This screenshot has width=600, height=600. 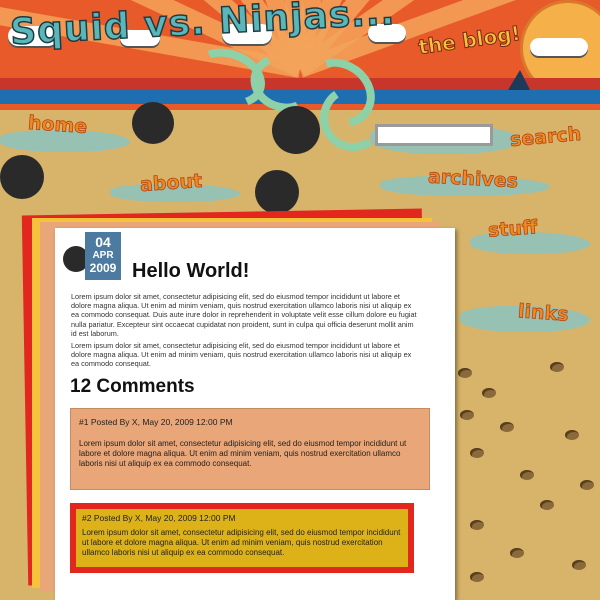 What do you see at coordinates (513, 229) in the screenshot?
I see `nav-stuff: stuff` at bounding box center [513, 229].